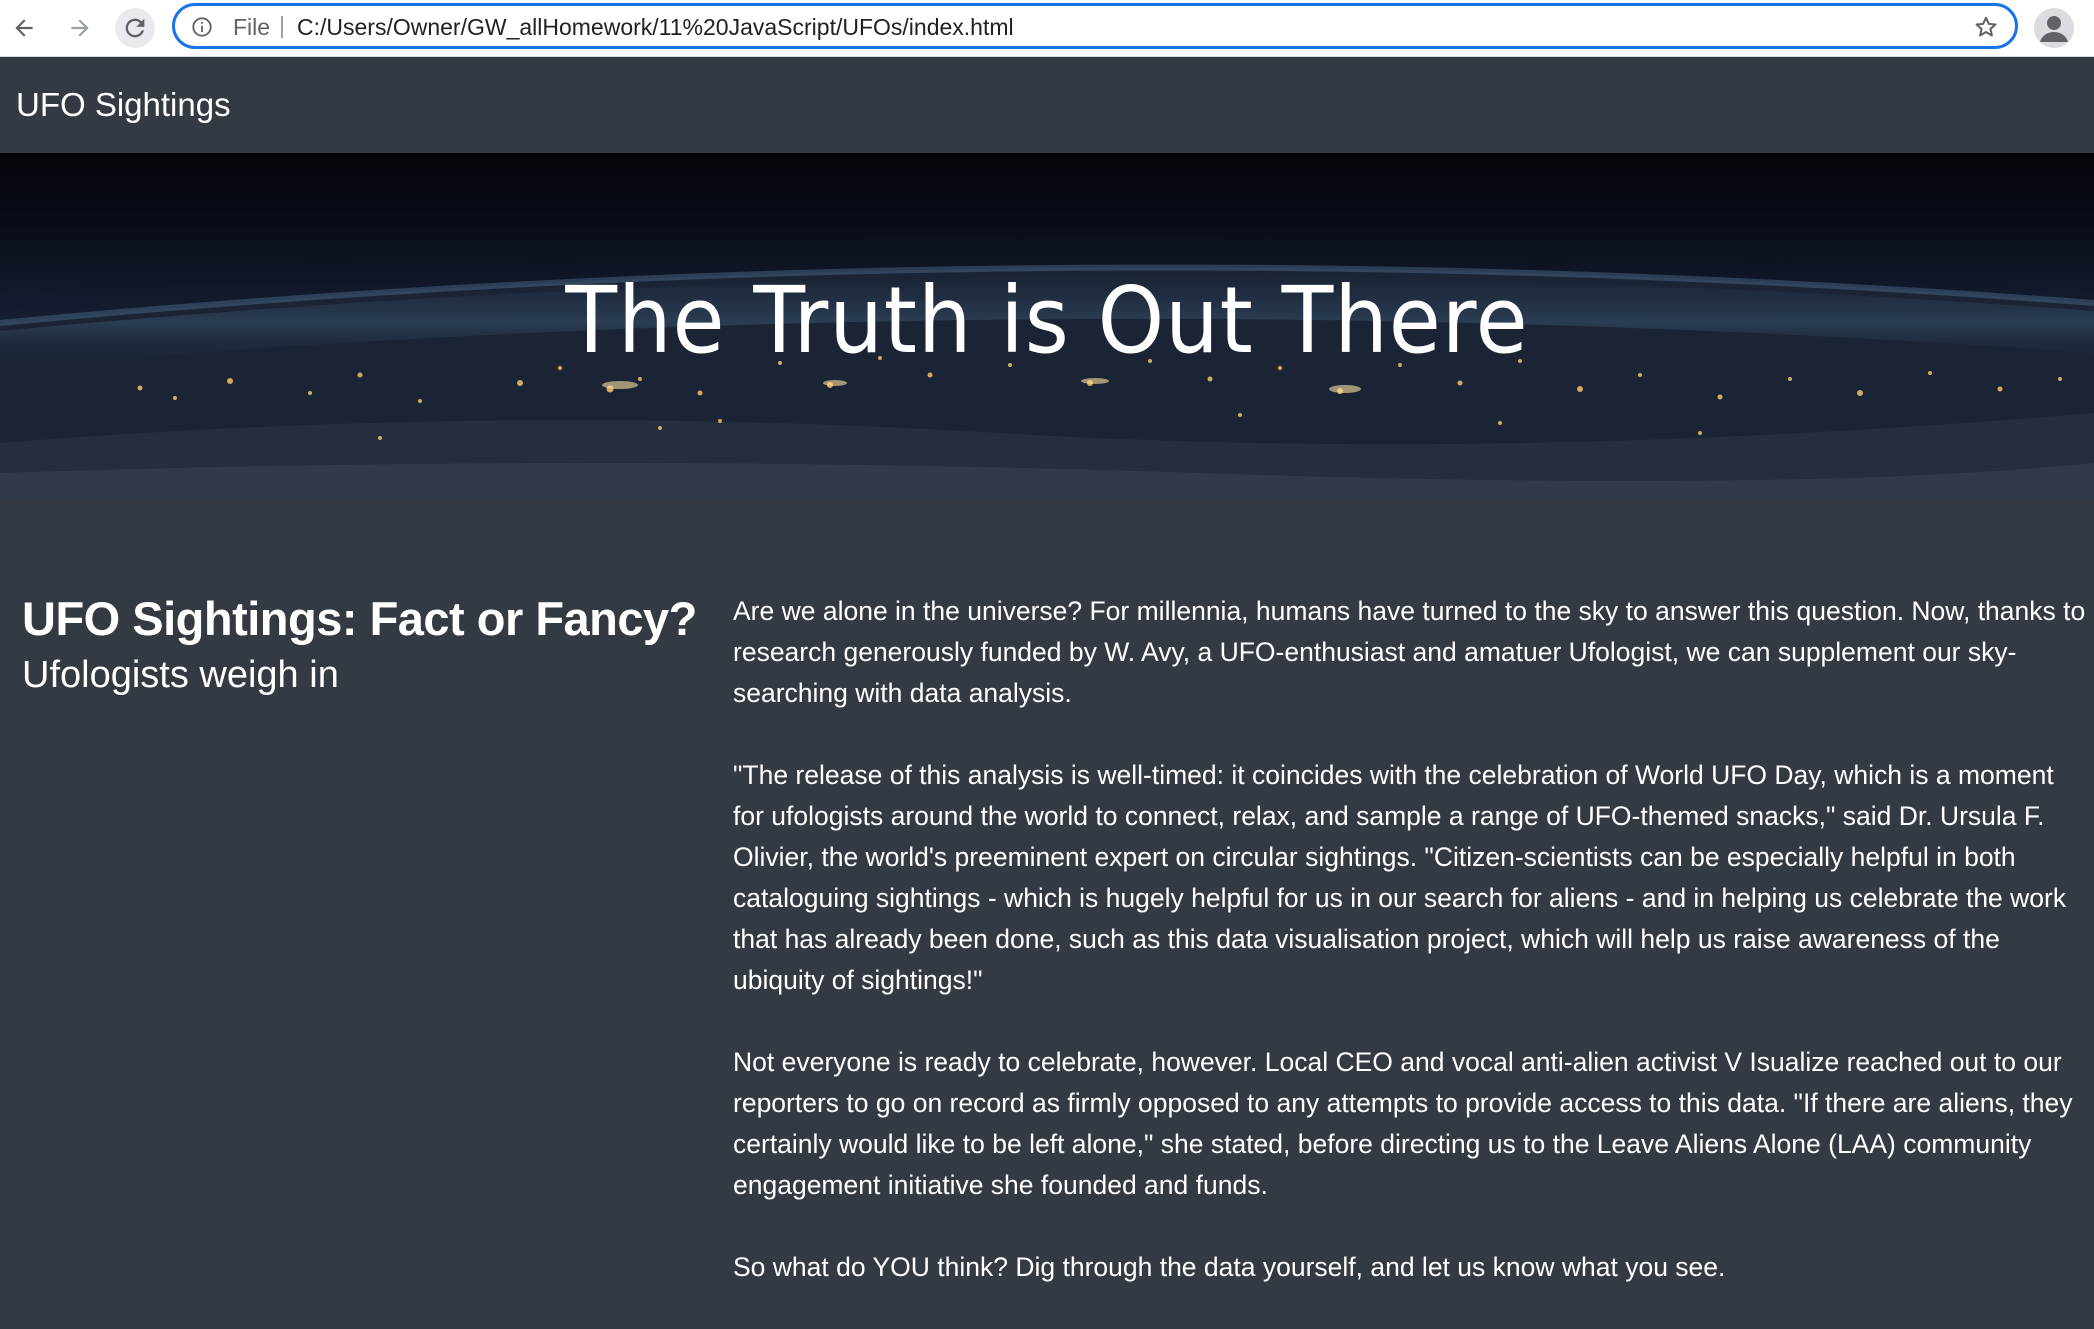 This screenshot has width=2094, height=1329. I want to click on page-subheading: Ufologists weigh in, so click(180, 675).